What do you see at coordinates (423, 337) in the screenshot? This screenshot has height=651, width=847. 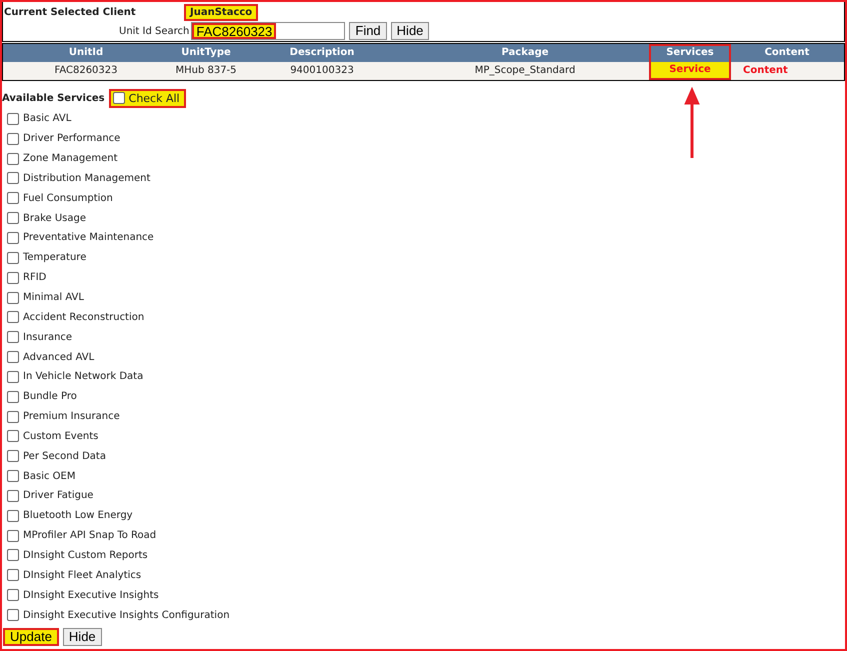 I see `service-checkbox: Insurance` at bounding box center [423, 337].